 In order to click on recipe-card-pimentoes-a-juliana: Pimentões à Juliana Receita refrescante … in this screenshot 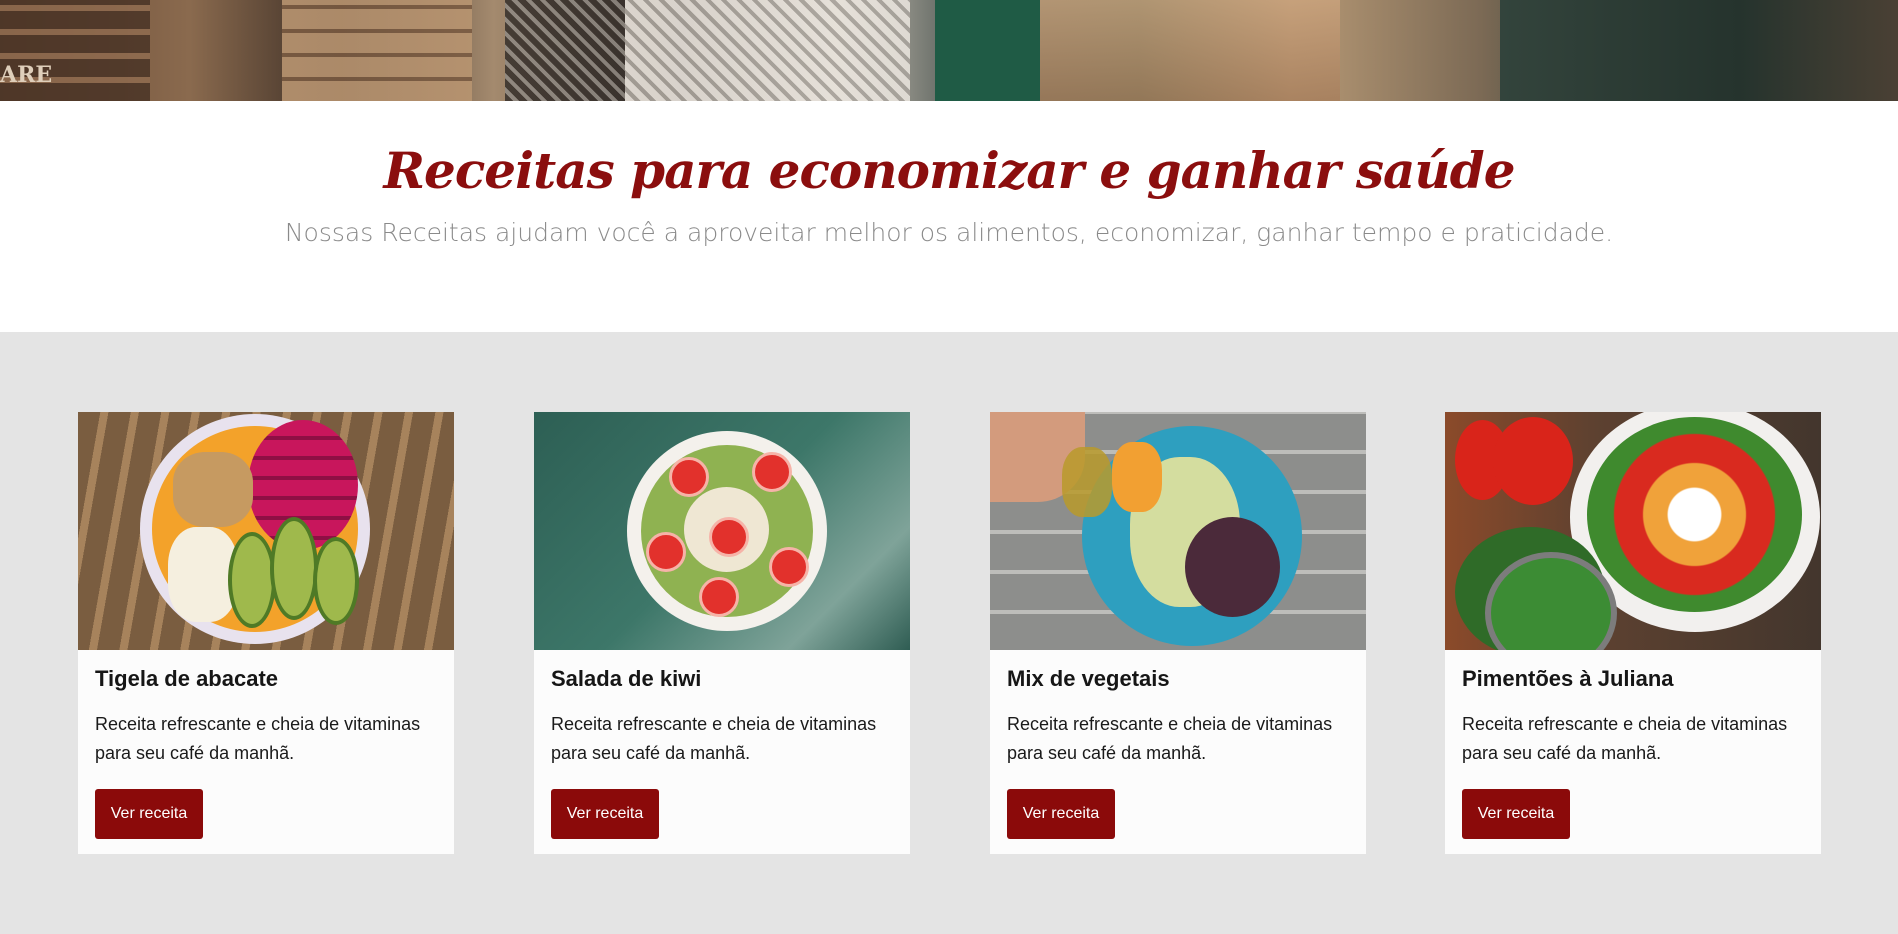, I will do `click(1633, 633)`.